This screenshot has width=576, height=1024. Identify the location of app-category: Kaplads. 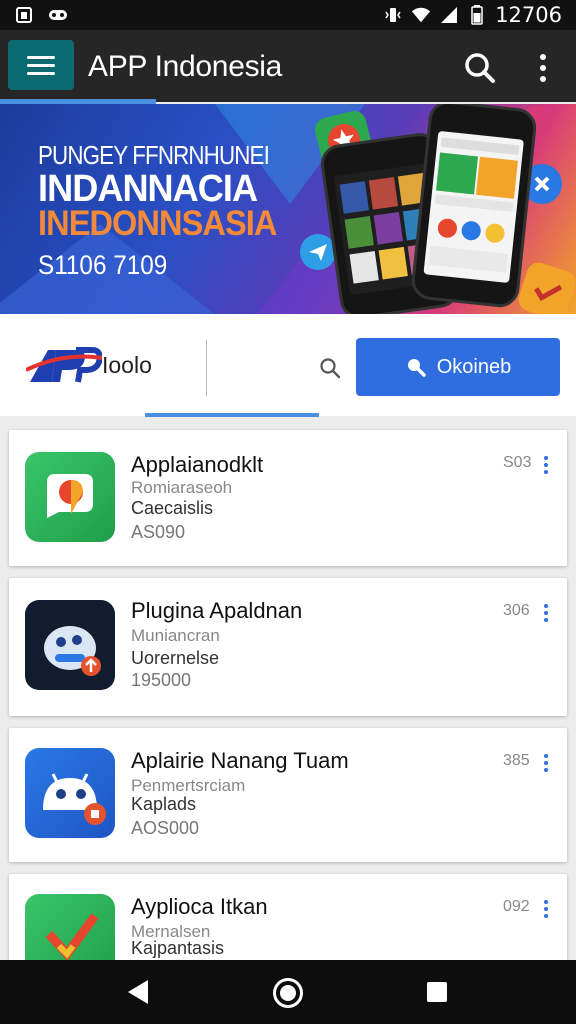
(164, 804).